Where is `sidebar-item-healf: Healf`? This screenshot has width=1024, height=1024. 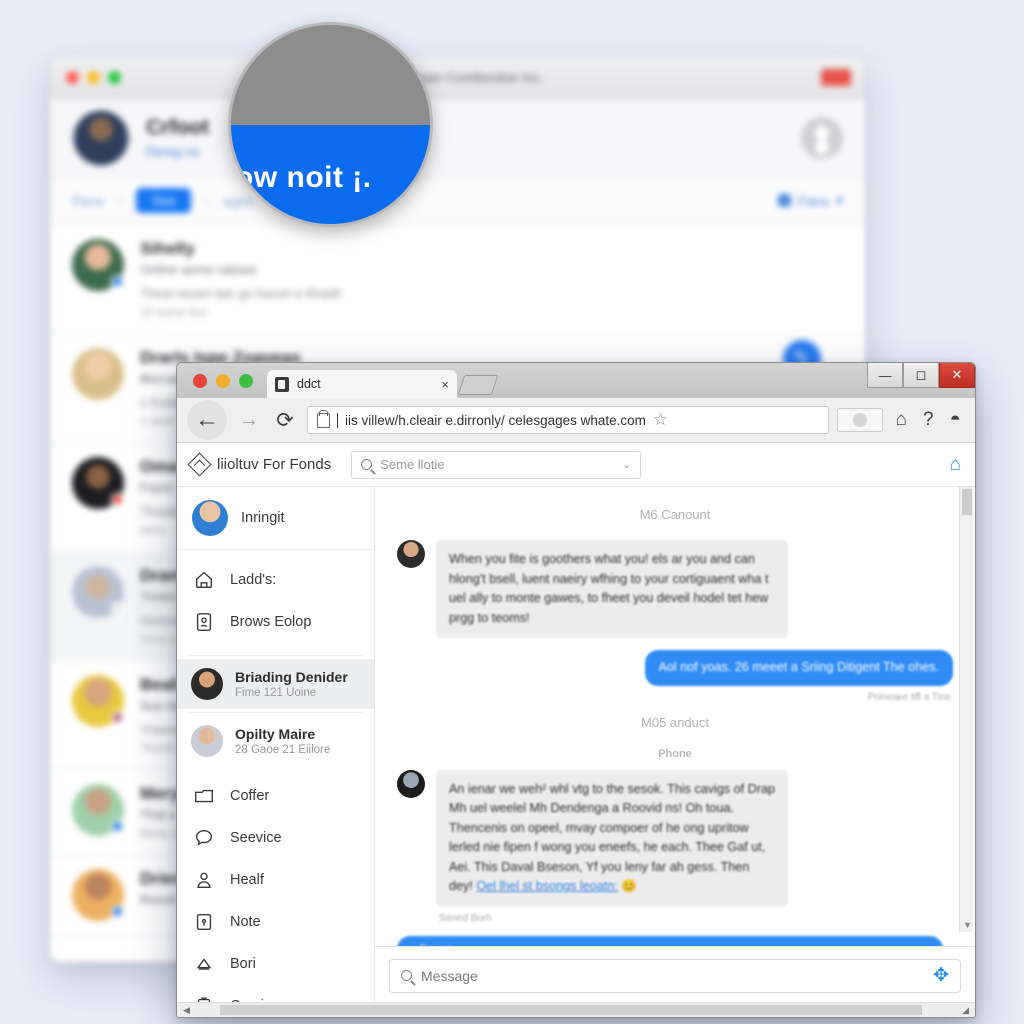 sidebar-item-healf: Healf is located at coordinates (275, 880).